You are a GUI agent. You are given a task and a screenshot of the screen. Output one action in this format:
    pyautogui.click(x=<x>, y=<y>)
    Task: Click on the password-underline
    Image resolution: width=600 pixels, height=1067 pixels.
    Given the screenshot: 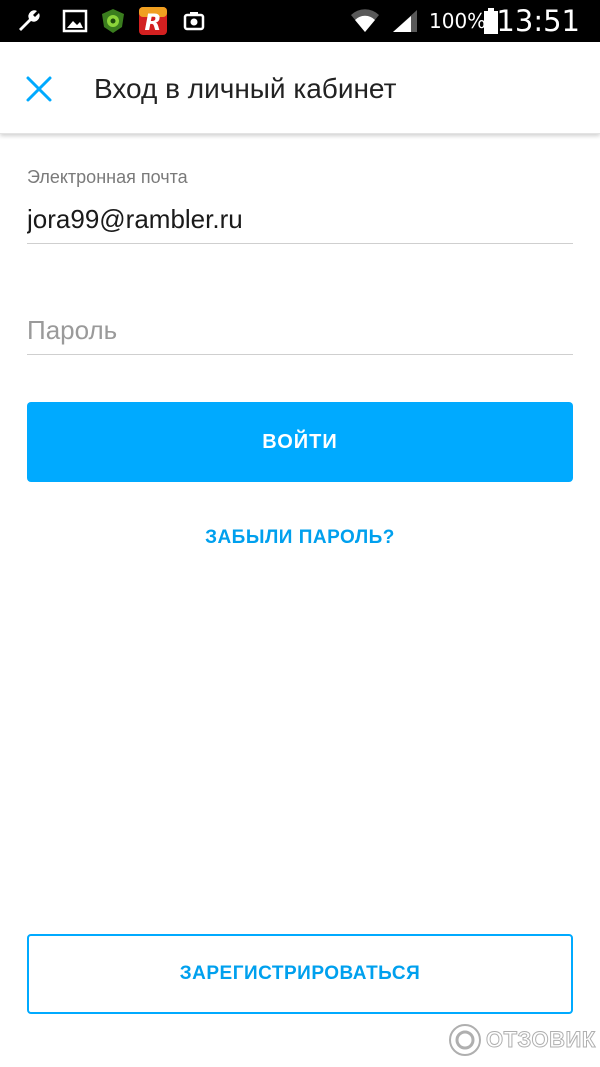 What is the action you would take?
    pyautogui.click(x=300, y=354)
    